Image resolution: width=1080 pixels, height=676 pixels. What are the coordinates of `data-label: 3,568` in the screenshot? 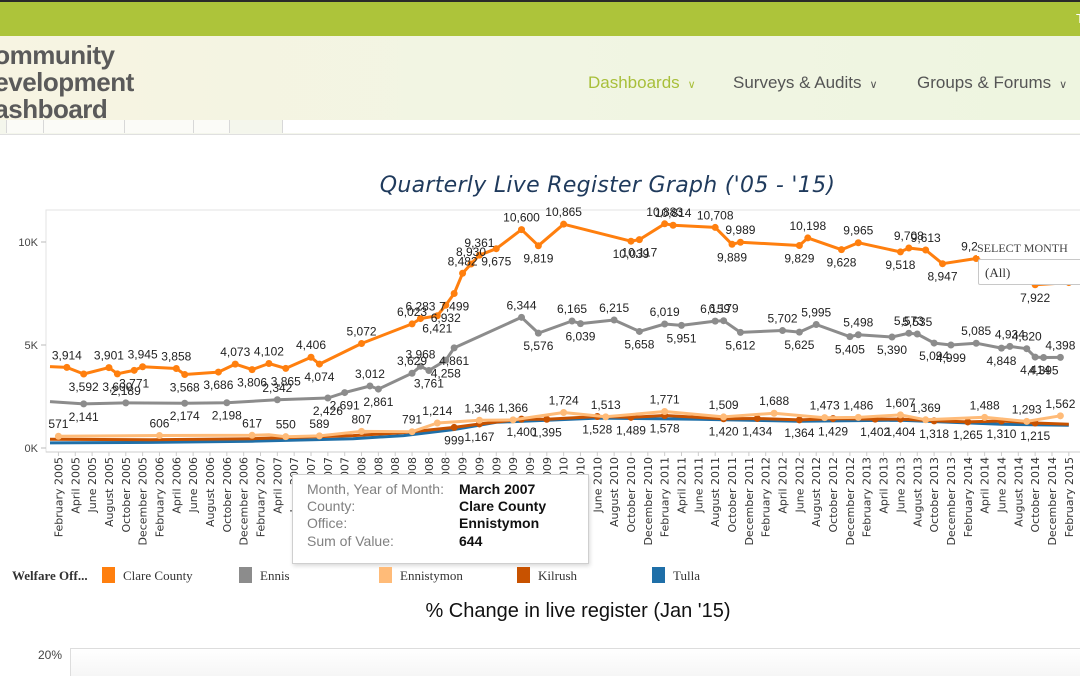 It's located at (185, 387).